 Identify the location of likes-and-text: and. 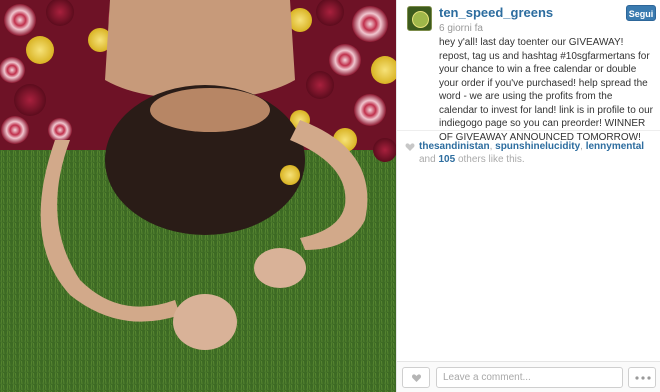
(427, 159).